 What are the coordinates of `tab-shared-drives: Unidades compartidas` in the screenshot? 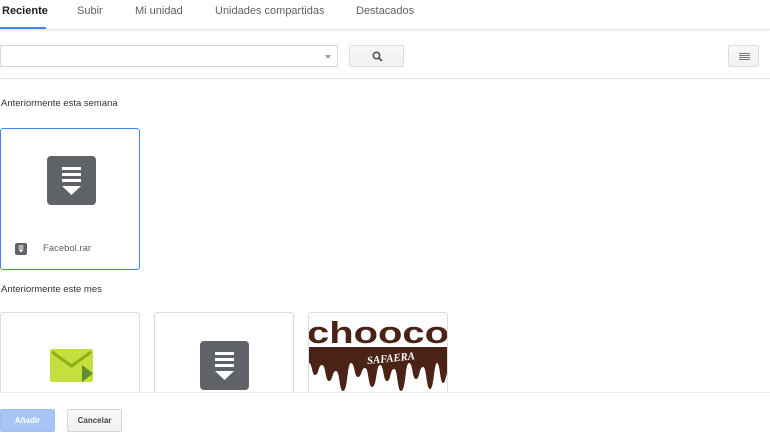 It's located at (269, 15).